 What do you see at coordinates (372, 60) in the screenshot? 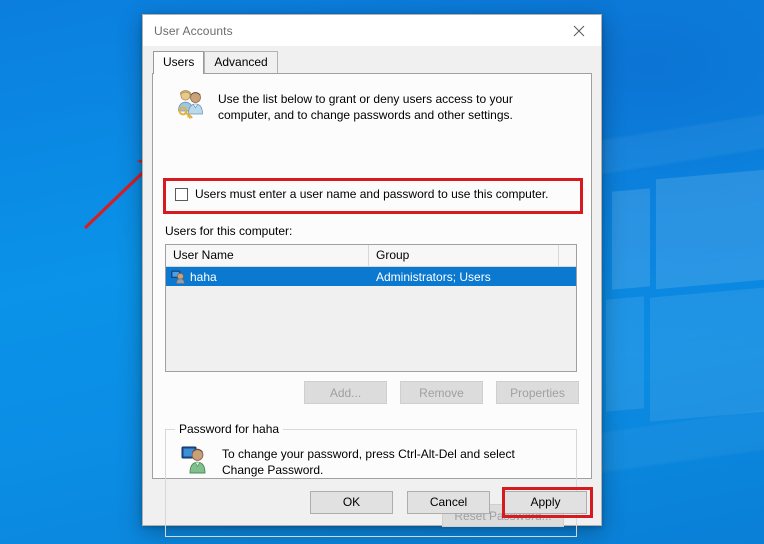
I see `tab-strip: Users Advanced` at bounding box center [372, 60].